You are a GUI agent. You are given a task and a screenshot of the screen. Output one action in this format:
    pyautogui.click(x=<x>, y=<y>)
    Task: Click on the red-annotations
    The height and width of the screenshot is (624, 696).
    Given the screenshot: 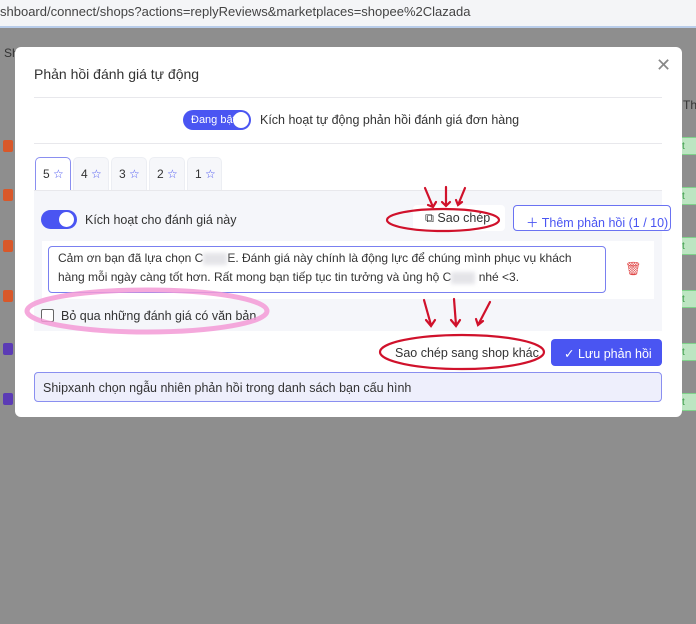 What is the action you would take?
    pyautogui.click(x=462, y=278)
    